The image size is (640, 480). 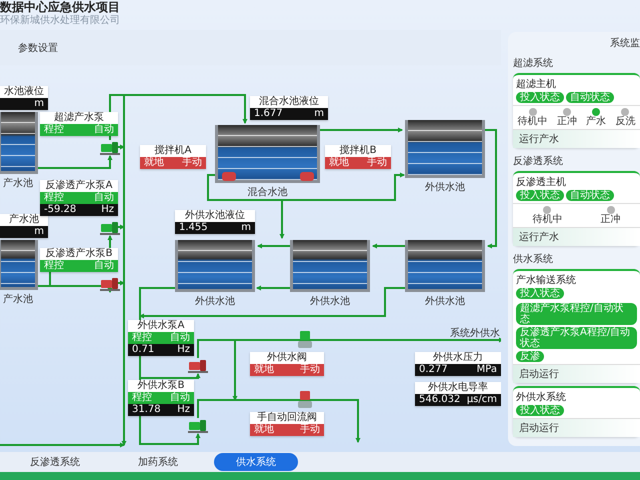 I want to click on reading-value: -59.28, so click(x=60, y=210).